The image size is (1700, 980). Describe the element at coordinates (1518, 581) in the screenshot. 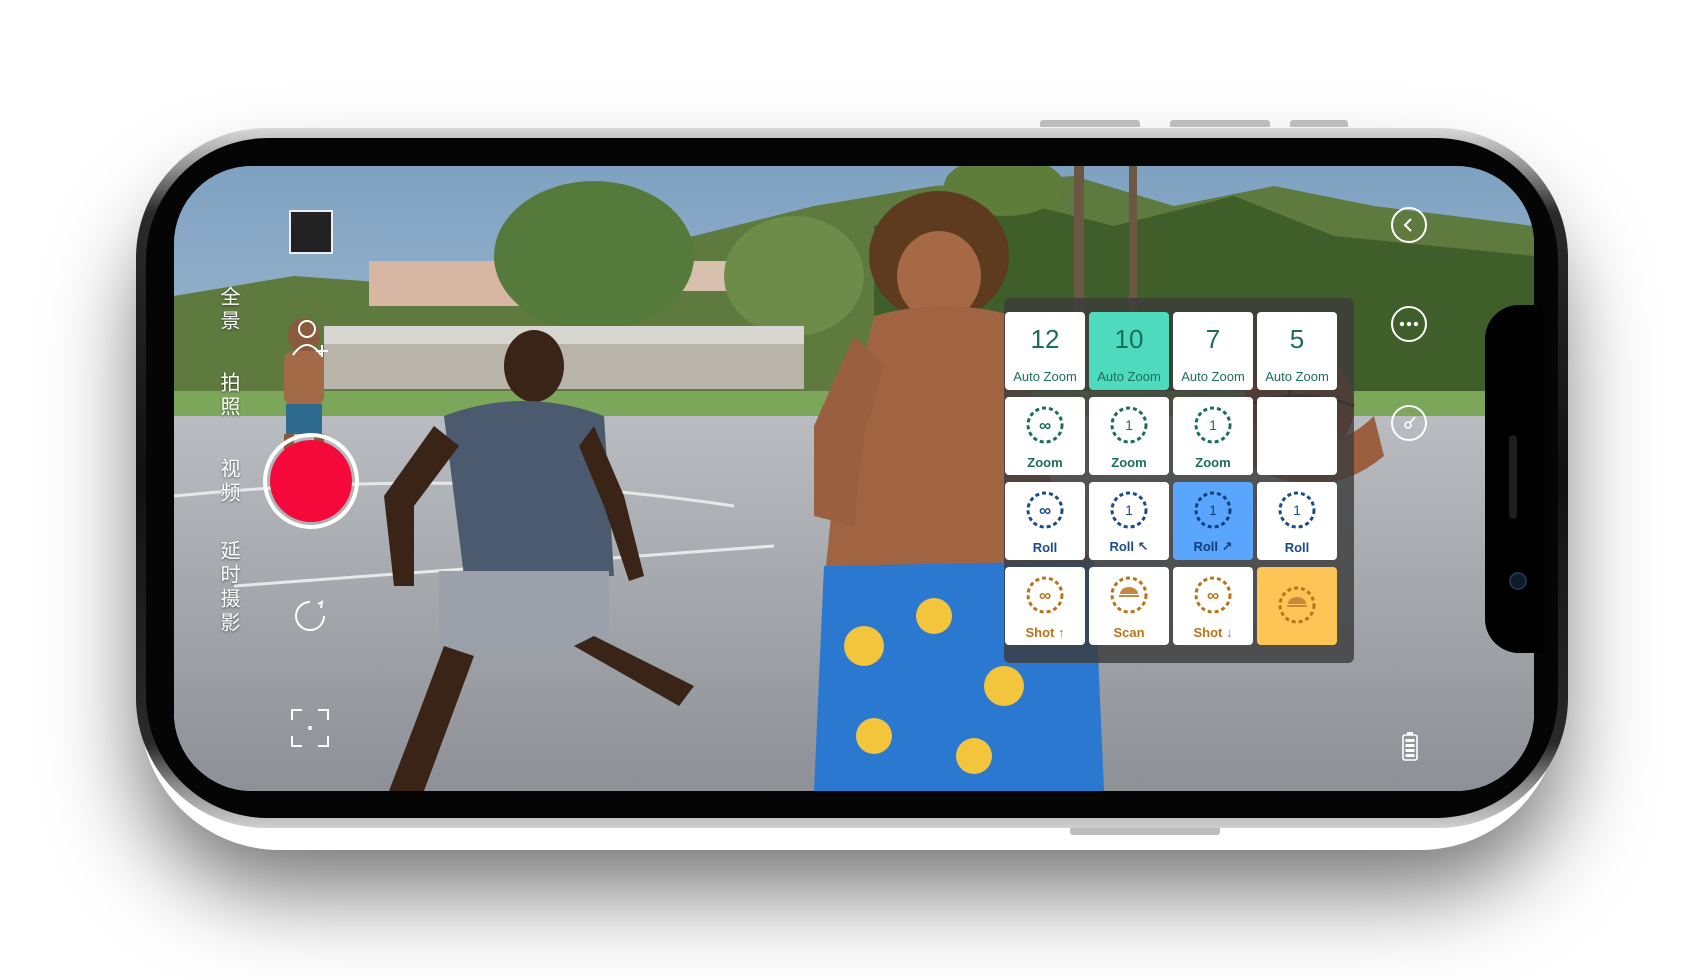

I see `front-camera` at that location.